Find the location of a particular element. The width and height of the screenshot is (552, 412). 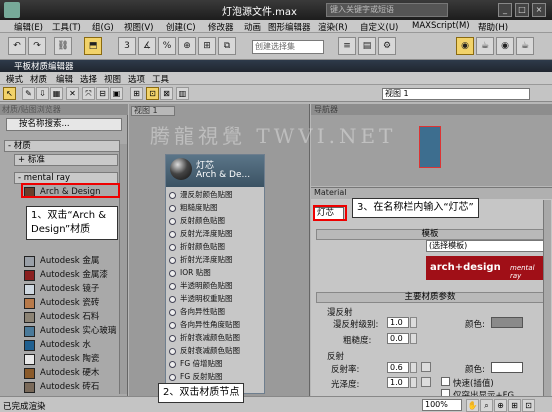

template-dropdown: (选择模板) is located at coordinates (486, 246).